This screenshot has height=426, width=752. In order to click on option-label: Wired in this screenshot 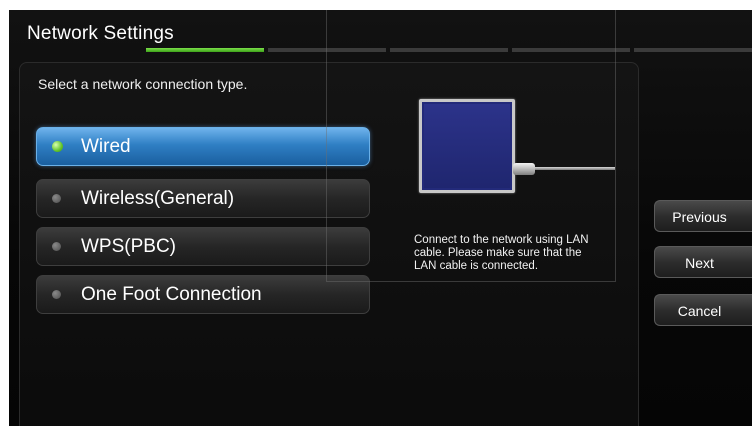, I will do `click(106, 146)`.